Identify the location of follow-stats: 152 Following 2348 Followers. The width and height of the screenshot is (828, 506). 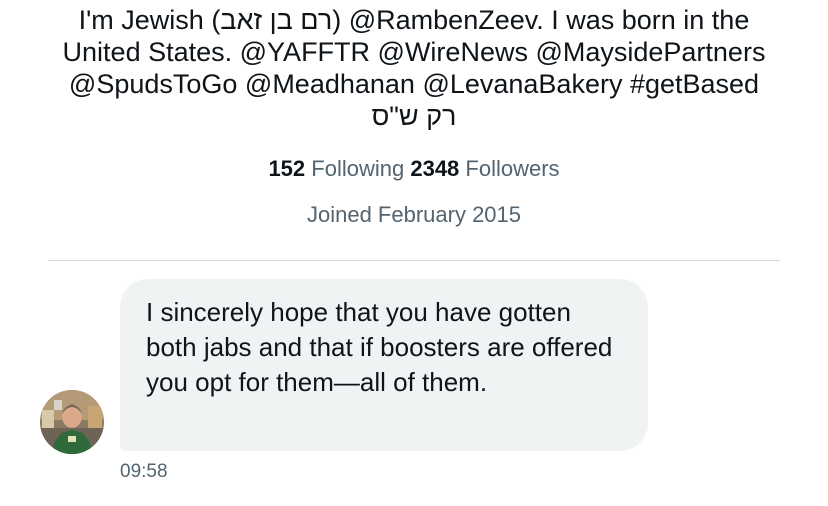
(414, 169).